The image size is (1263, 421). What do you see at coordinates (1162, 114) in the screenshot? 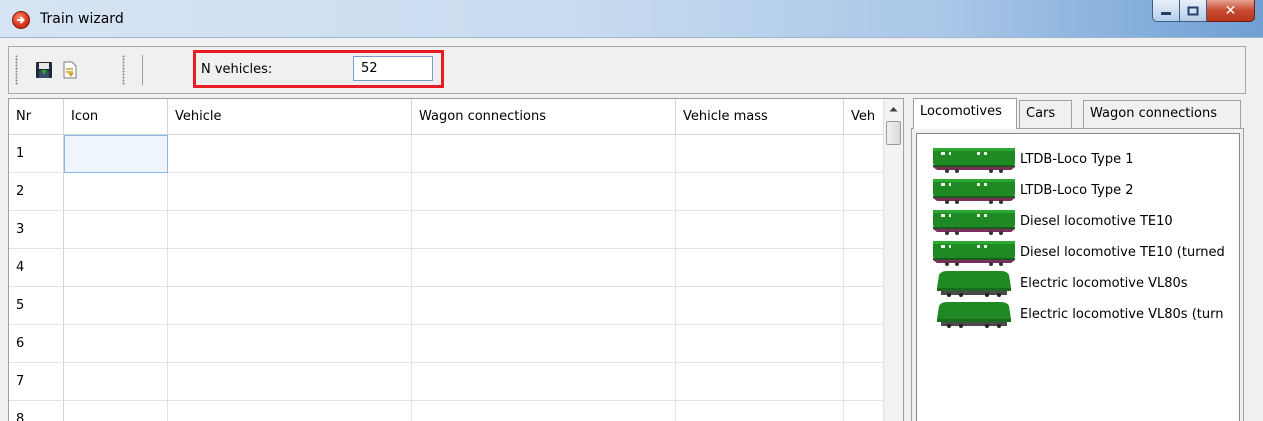
I see `tab-wagon-connections: Wagon connections` at bounding box center [1162, 114].